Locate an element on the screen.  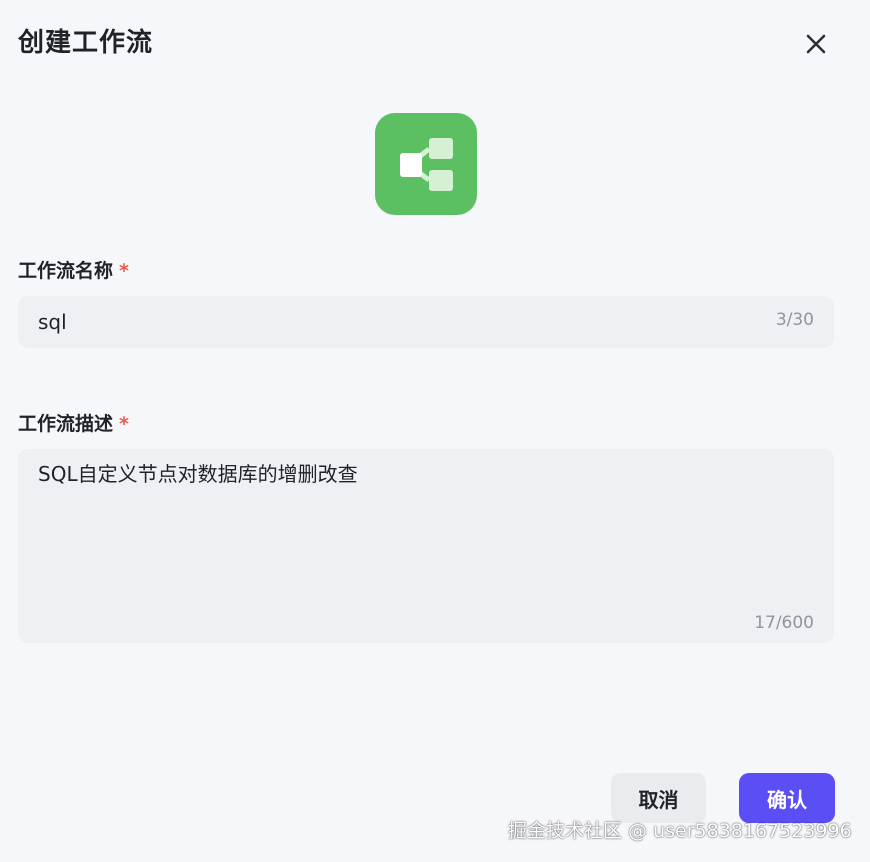
watermark: 掘金技术社区 @ user5838167523996 is located at coordinates (680, 831).